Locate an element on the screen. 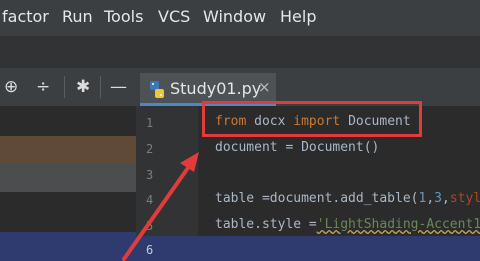  gear-icon: ✱ is located at coordinates (83, 87).